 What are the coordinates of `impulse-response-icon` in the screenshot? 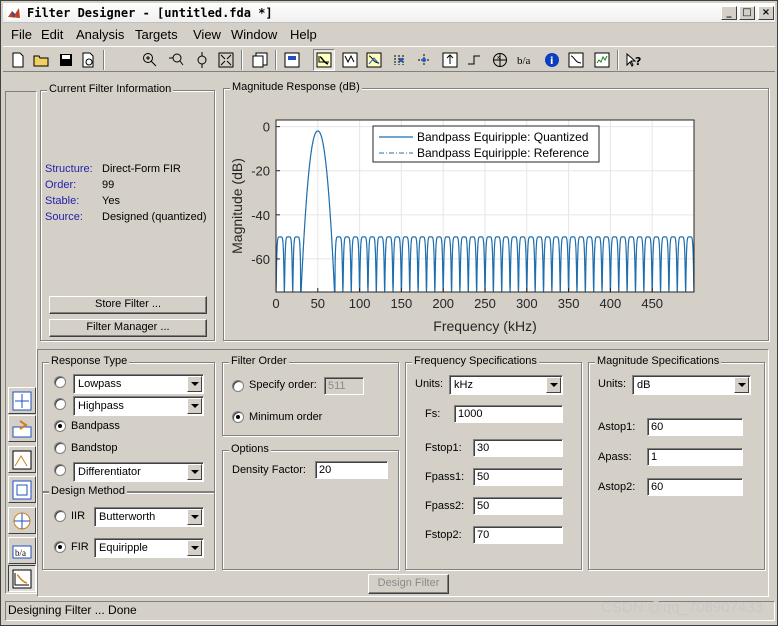 It's located at (450, 60).